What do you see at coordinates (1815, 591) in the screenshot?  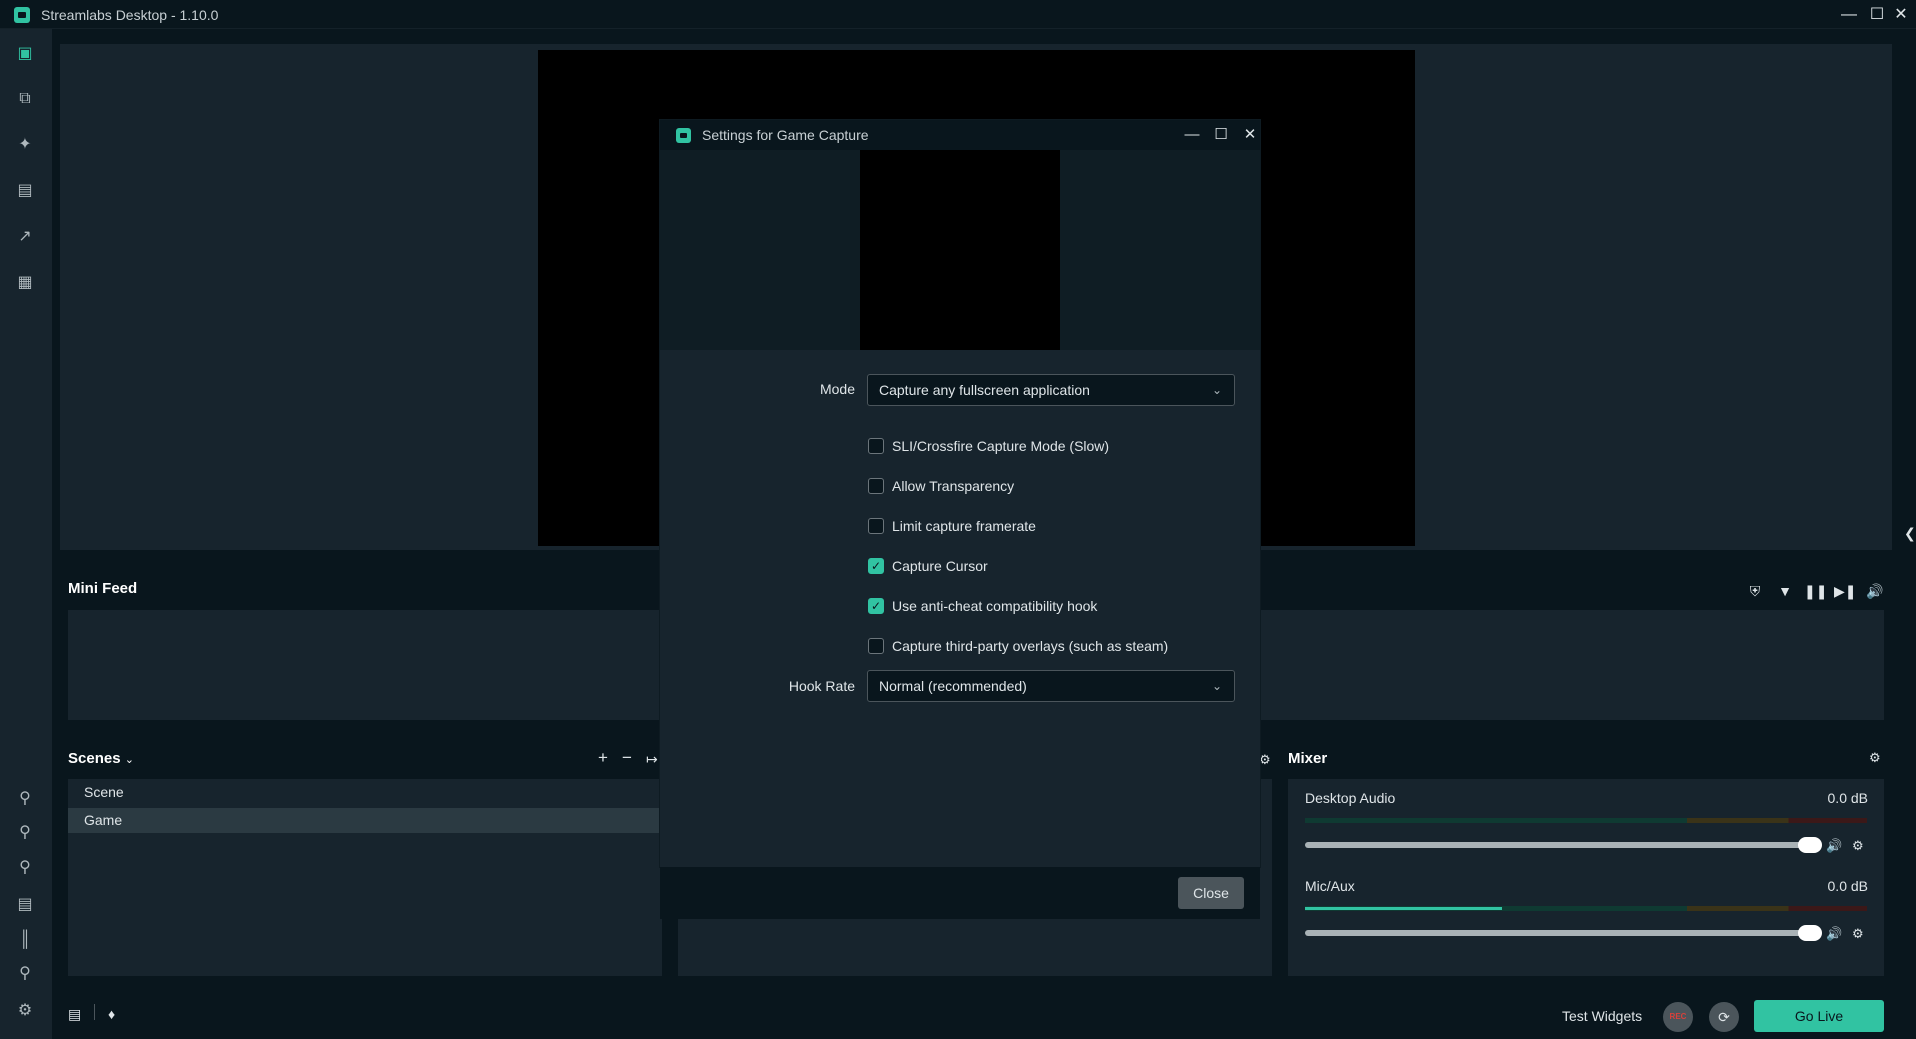 I see `pause-icon: ❚❚` at bounding box center [1815, 591].